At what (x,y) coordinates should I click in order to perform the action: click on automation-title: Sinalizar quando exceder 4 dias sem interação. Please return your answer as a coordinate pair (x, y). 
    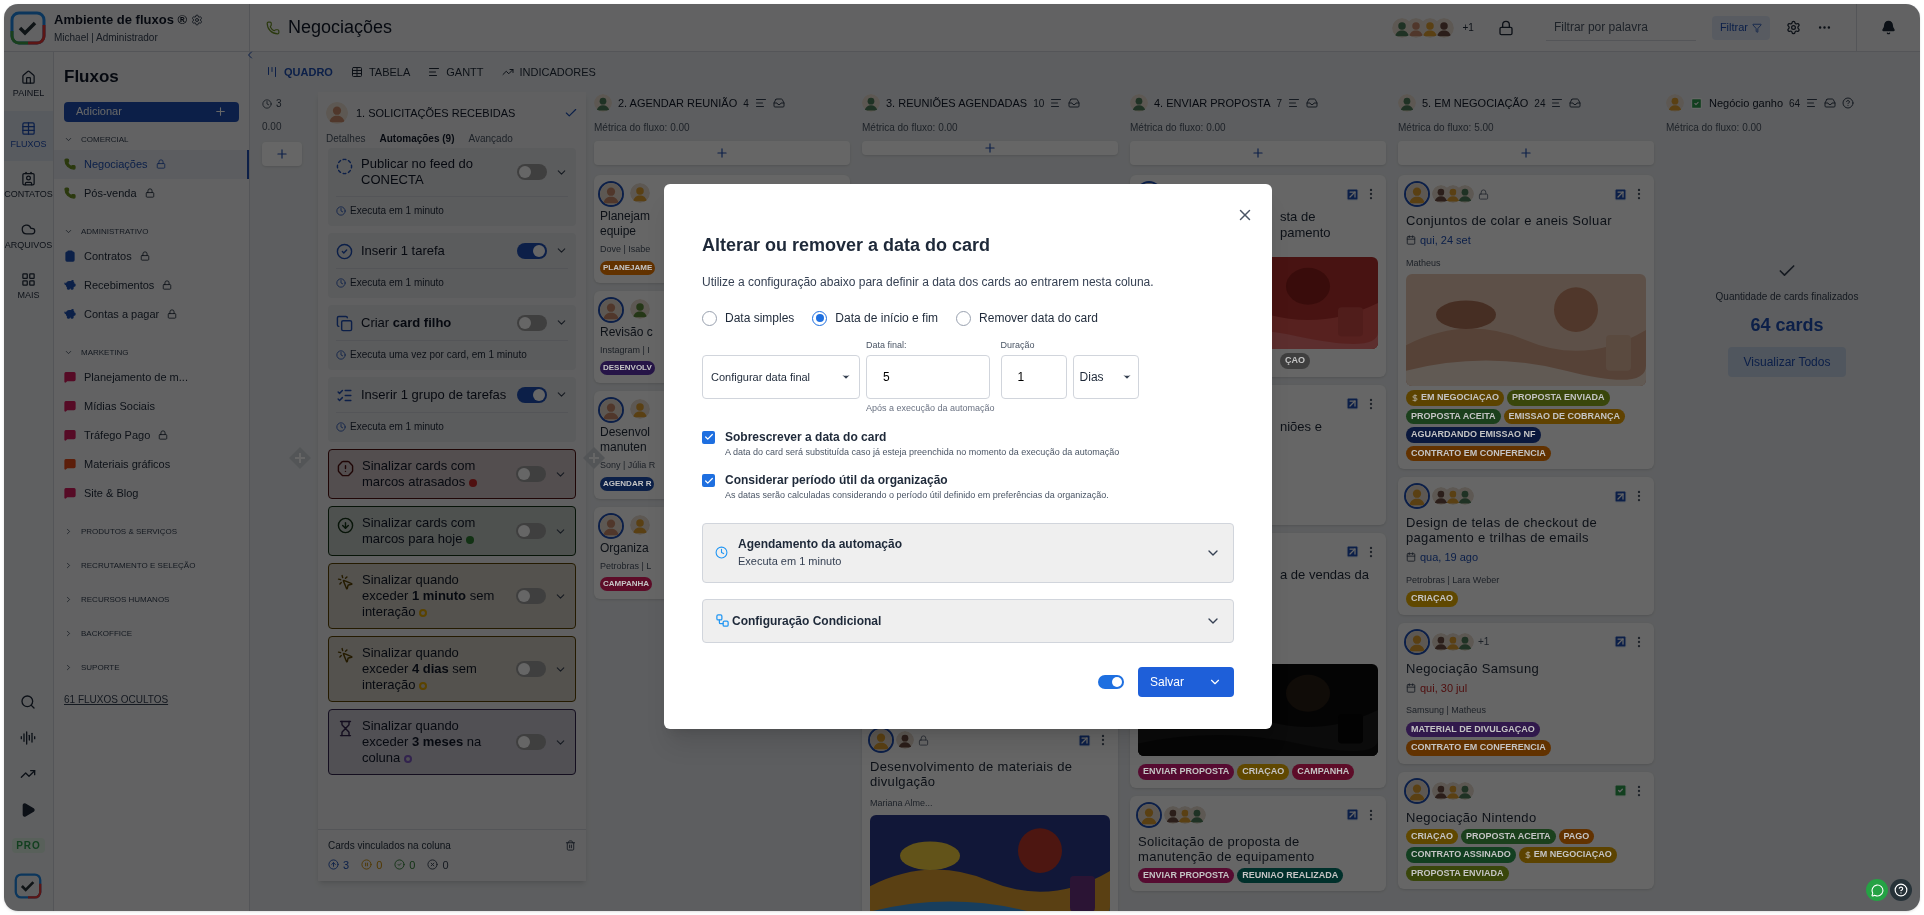
    Looking at the image, I should click on (419, 668).